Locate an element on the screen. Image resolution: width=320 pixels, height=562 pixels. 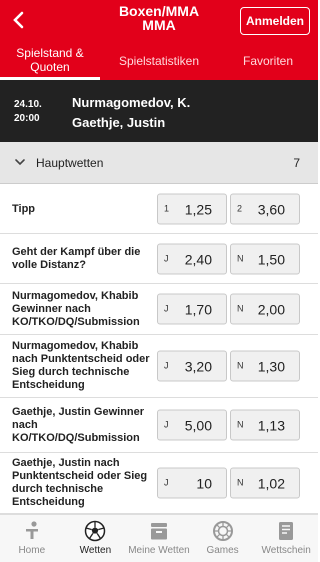
bet-label: Tipp is located at coordinates (24, 209).